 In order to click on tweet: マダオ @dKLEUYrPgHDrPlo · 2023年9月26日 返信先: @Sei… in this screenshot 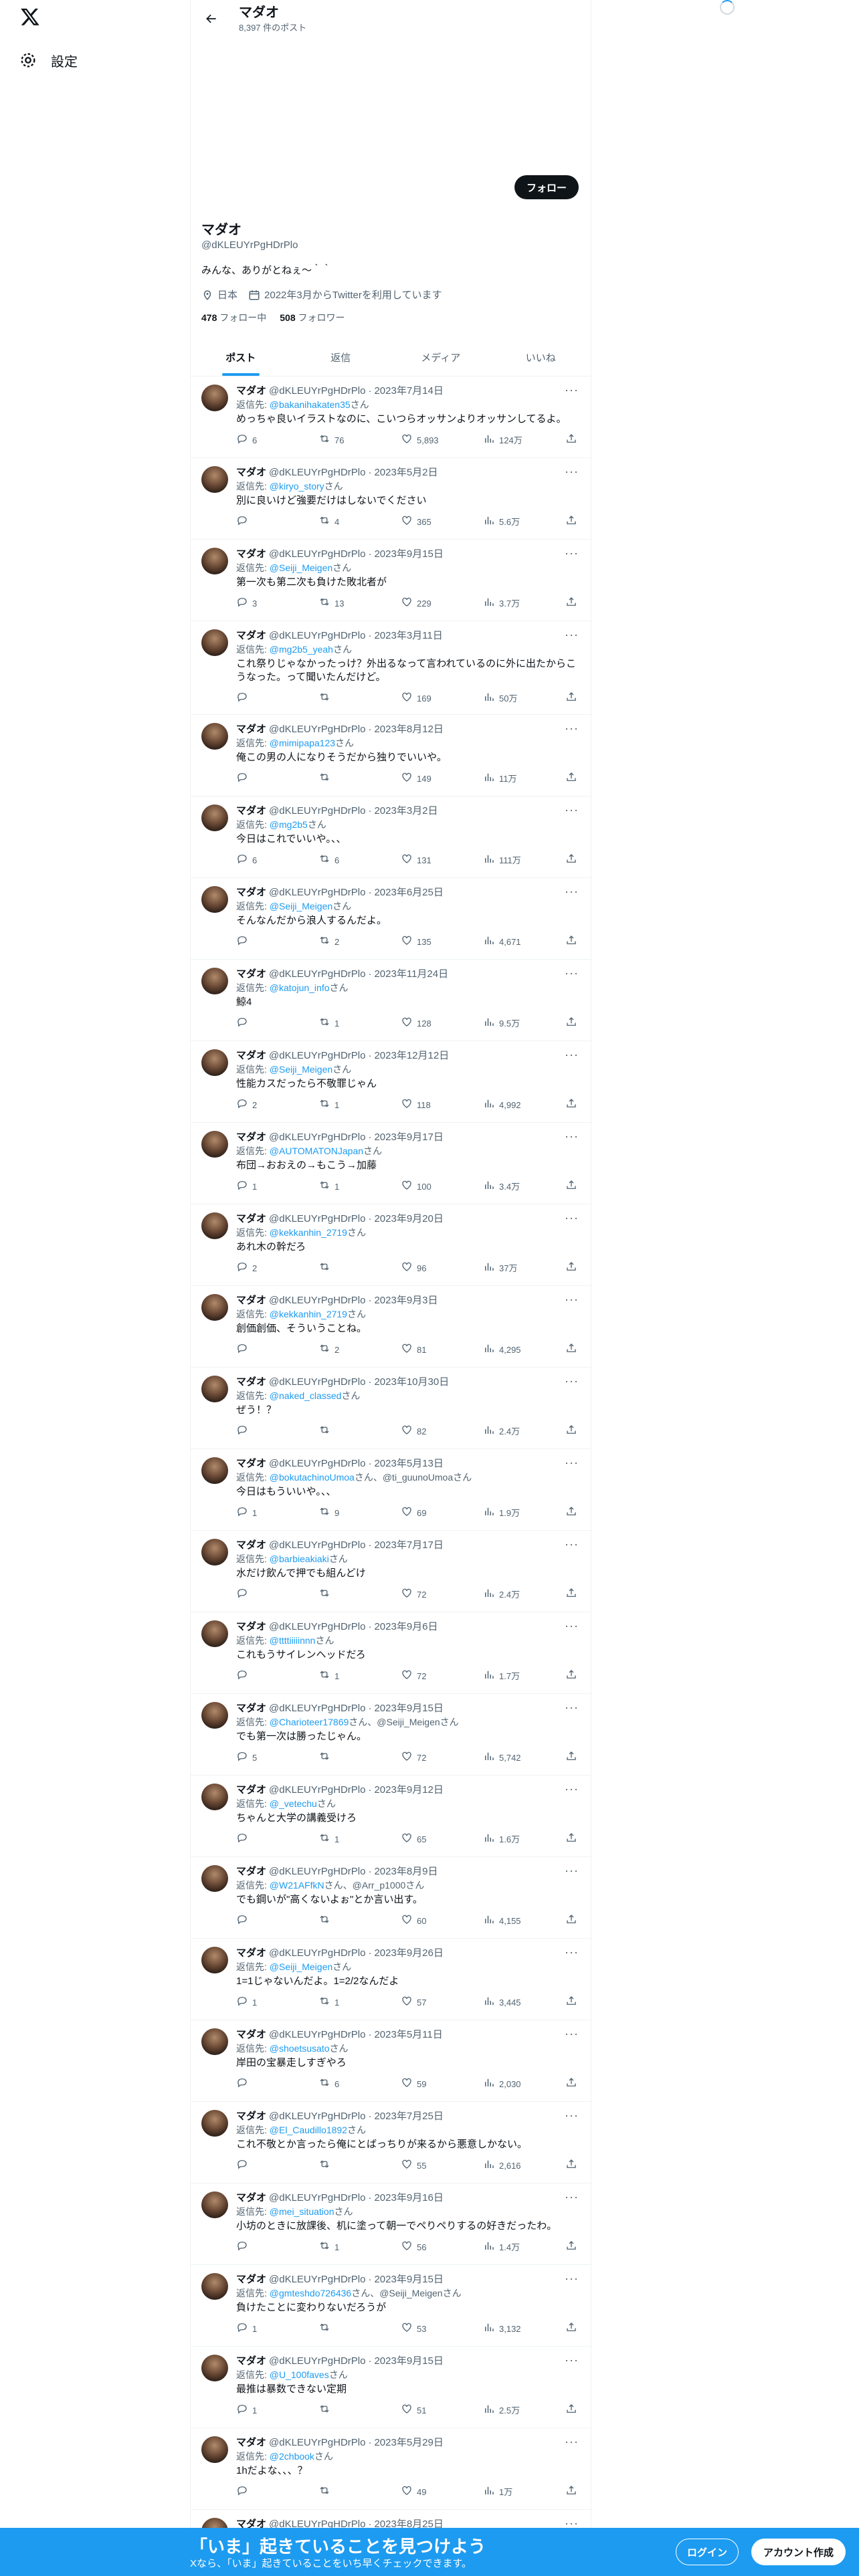, I will do `click(391, 1980)`.